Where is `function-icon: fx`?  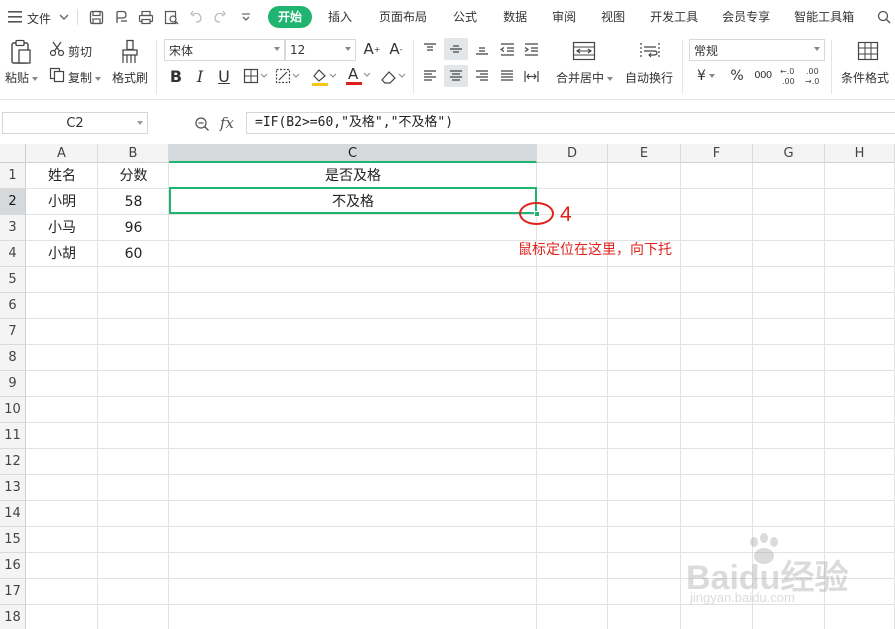 function-icon: fx is located at coordinates (227, 123).